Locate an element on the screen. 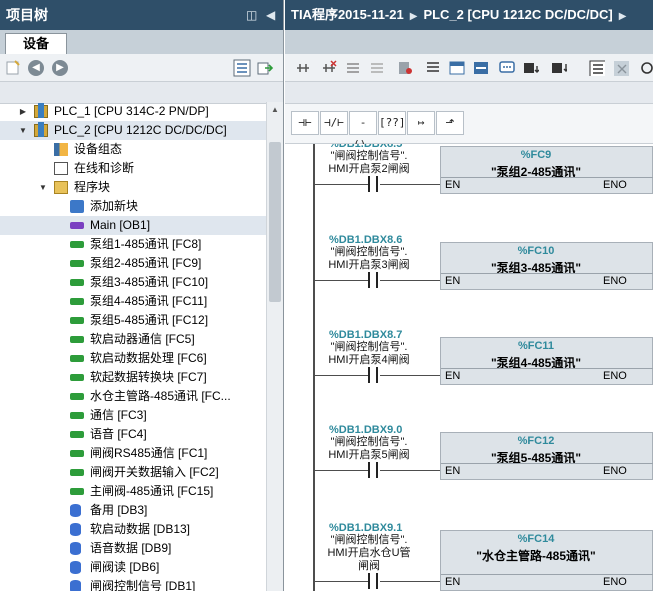 Image resolution: width=653 pixels, height=591 pixels. fc-call-block: %FC9 "泵组2-485通讯" EN ENO is located at coordinates (546, 170).